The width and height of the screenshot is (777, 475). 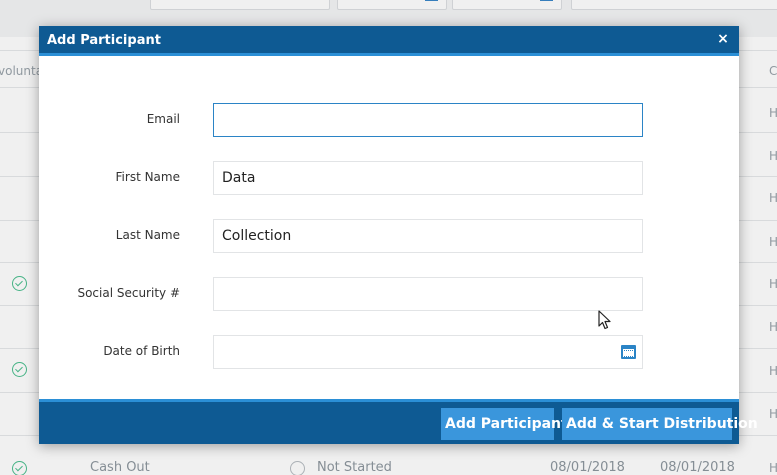 I want to click on calendar-icon, so click(x=628, y=352).